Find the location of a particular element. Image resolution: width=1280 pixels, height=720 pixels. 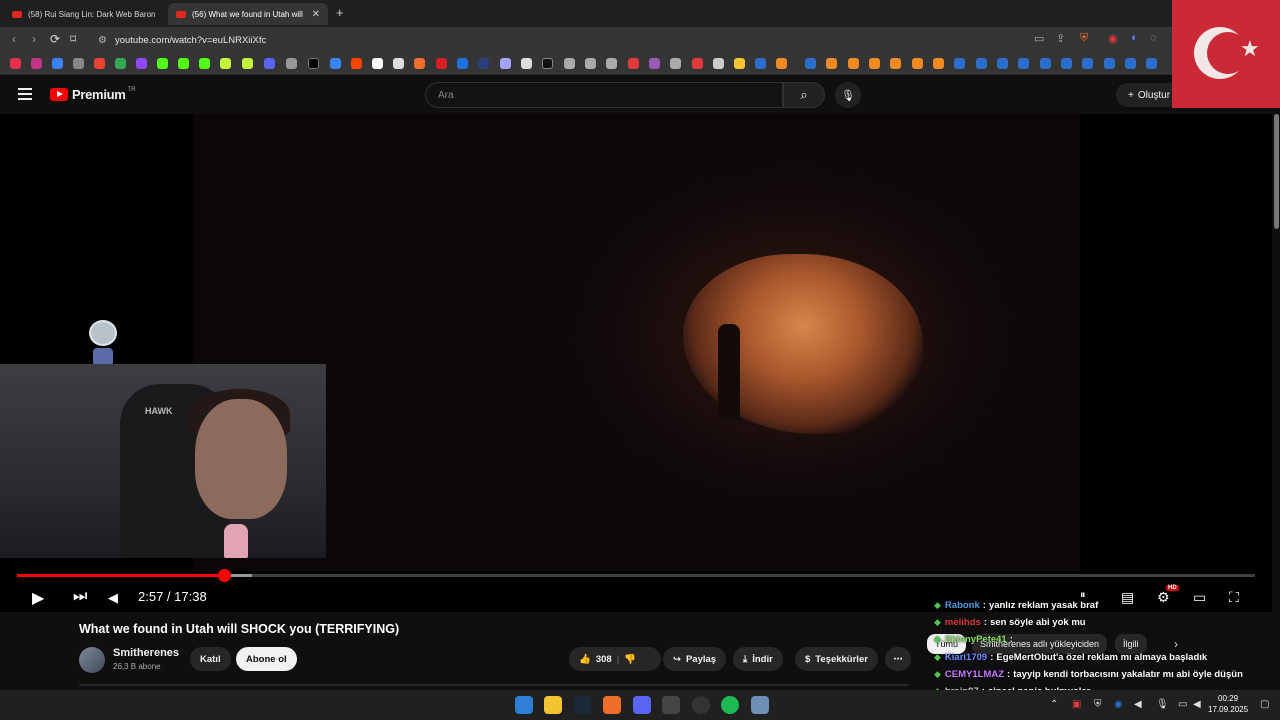

page-scrollbar is located at coordinates (1276, 402).